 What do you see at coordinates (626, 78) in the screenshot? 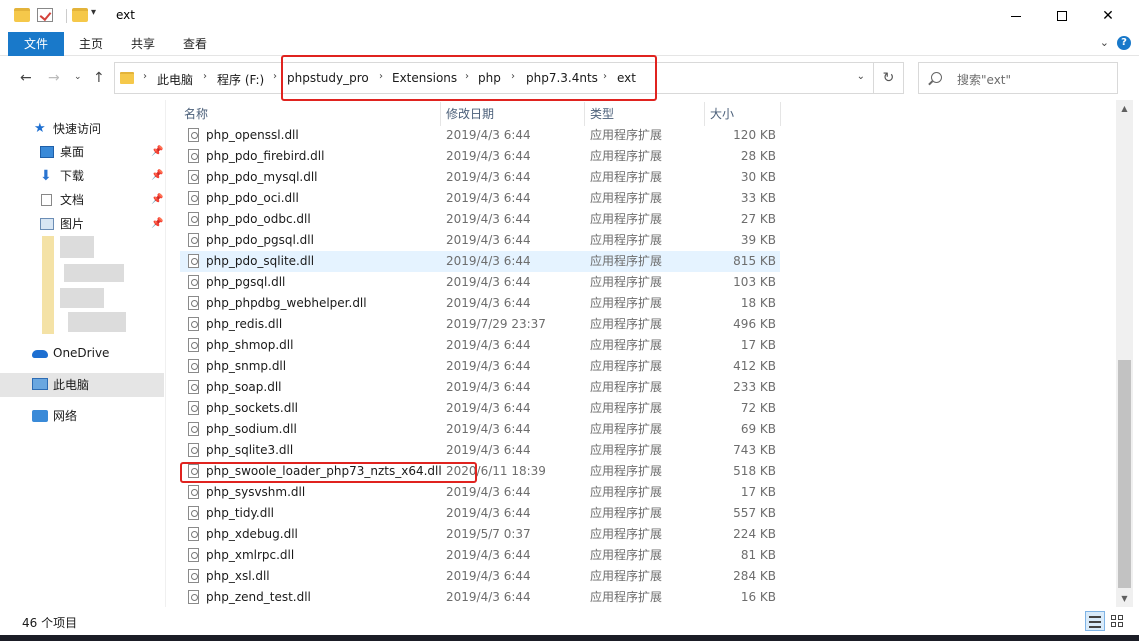
I see `breadcrumb-ext: ext` at bounding box center [626, 78].